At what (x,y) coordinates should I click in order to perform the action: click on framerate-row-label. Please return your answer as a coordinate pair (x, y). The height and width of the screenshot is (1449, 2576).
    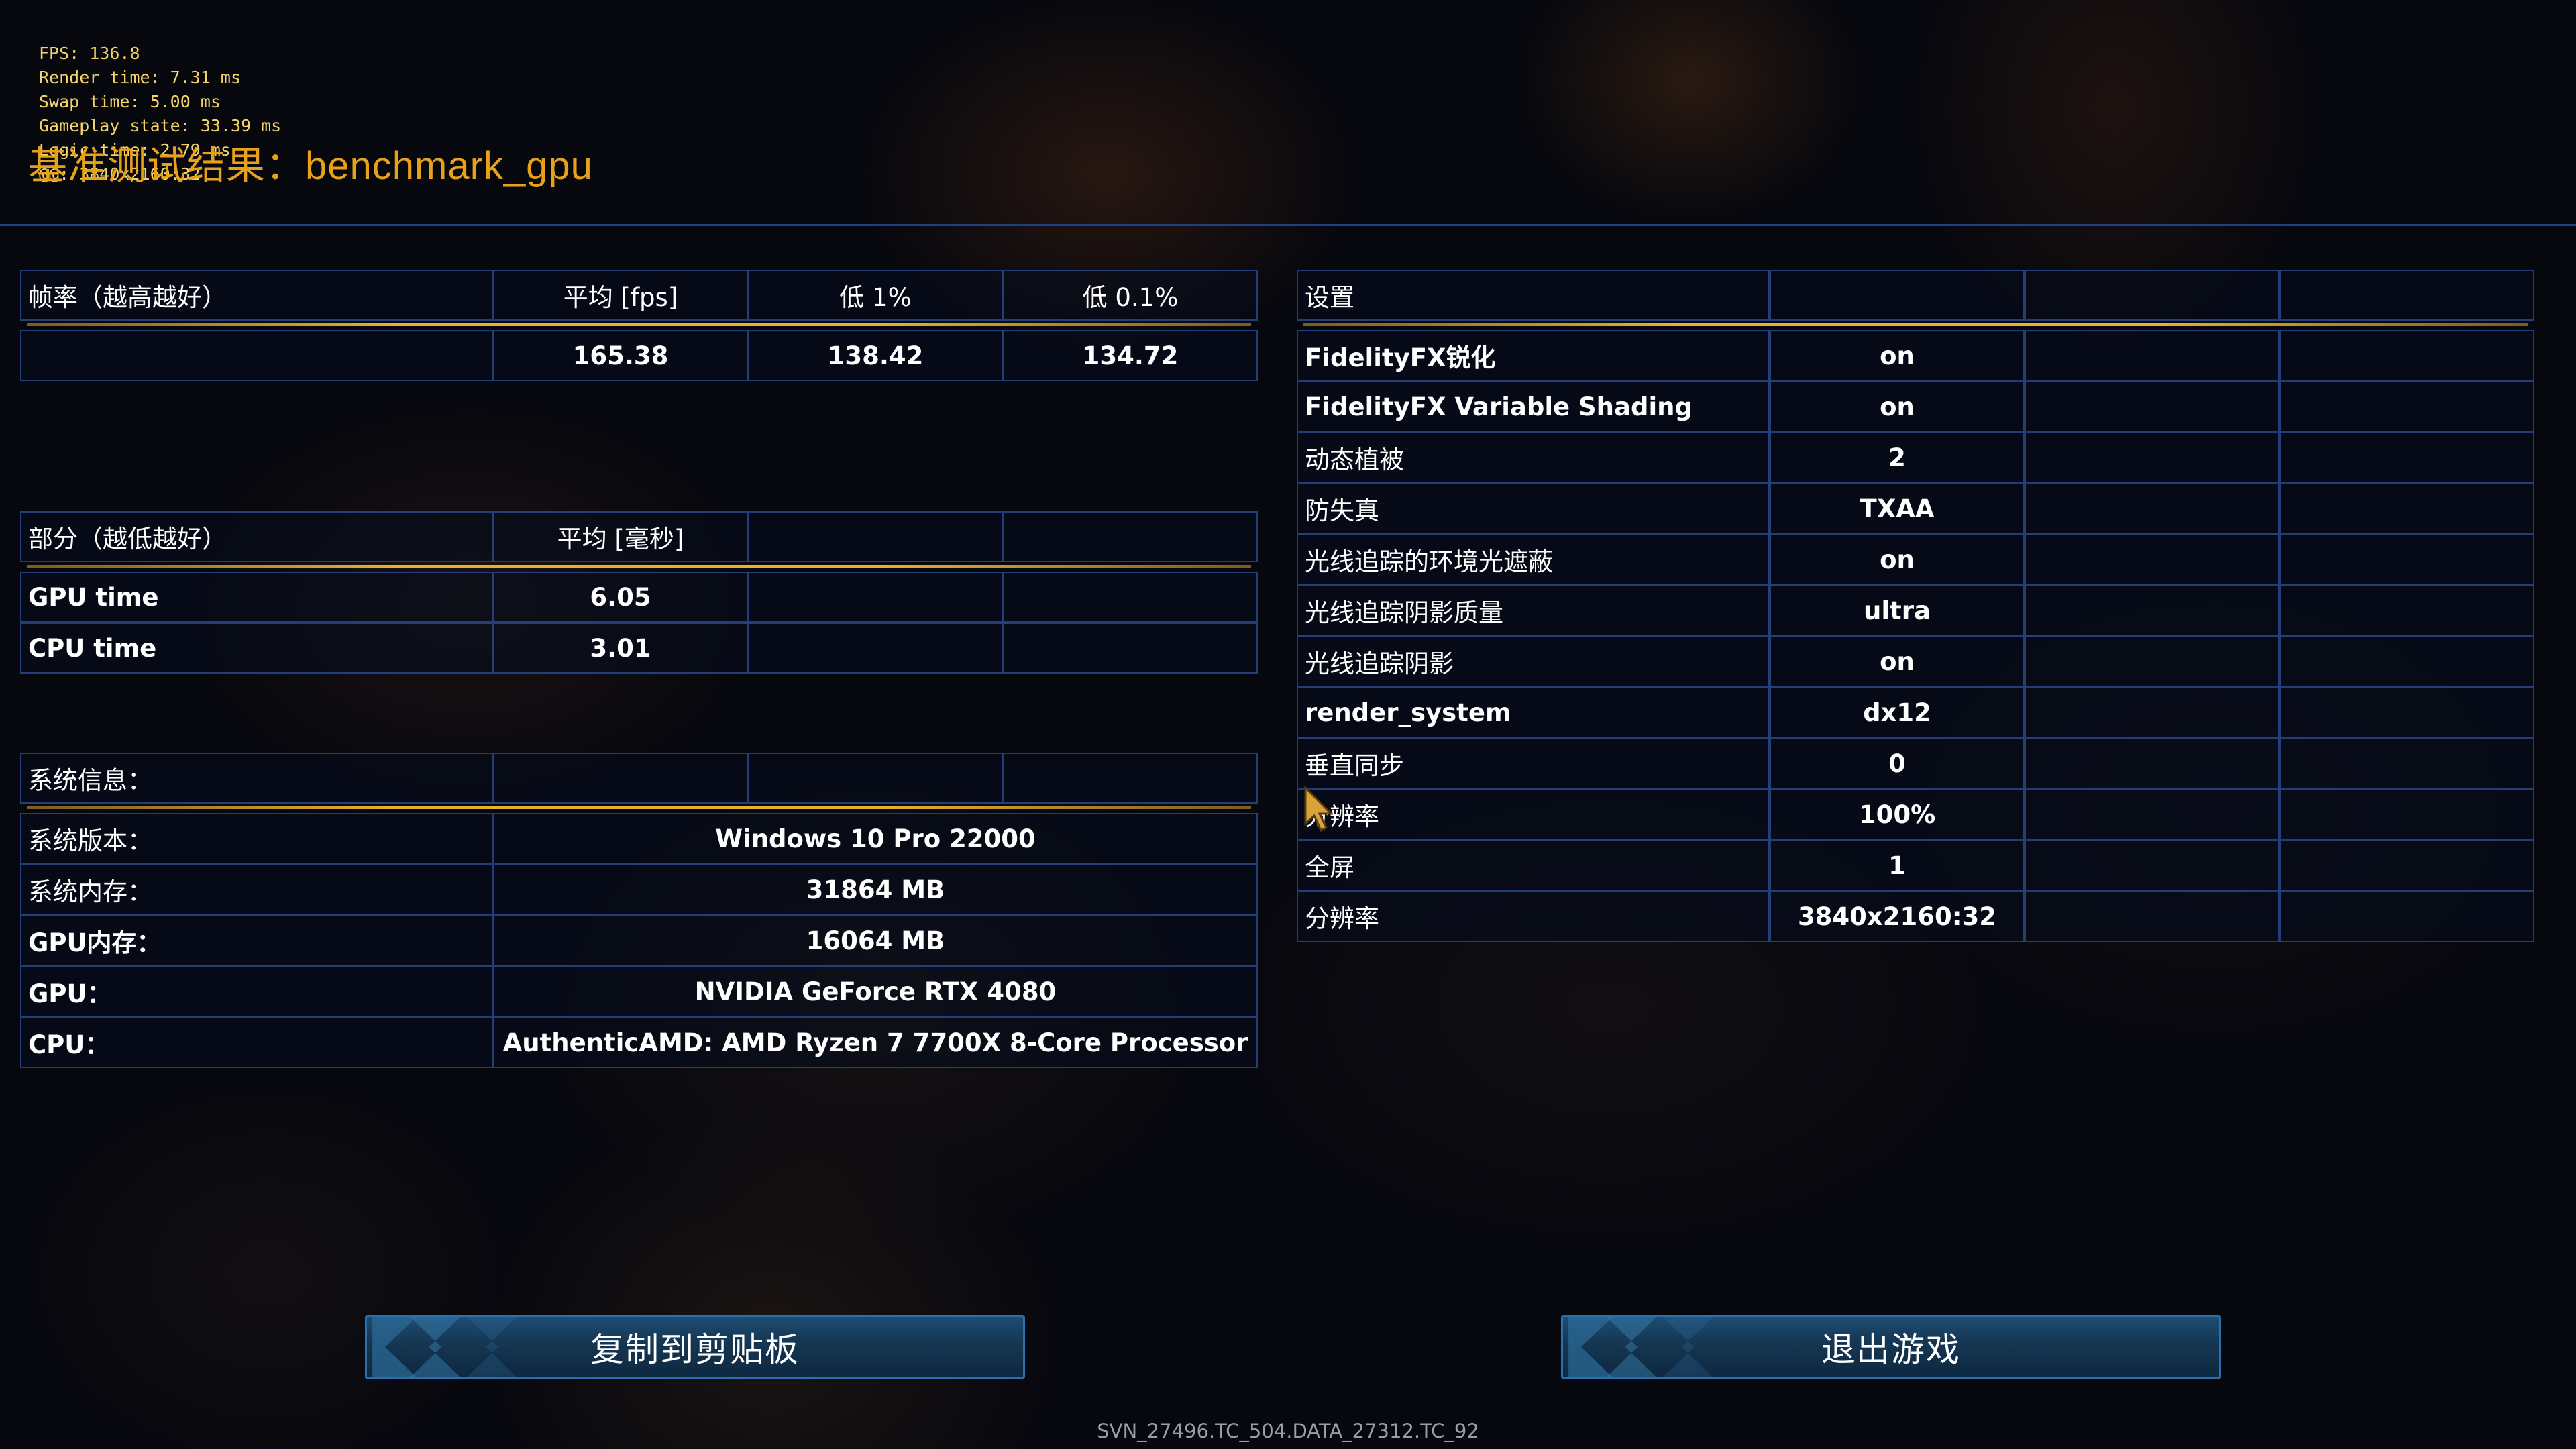
    Looking at the image, I should click on (256, 355).